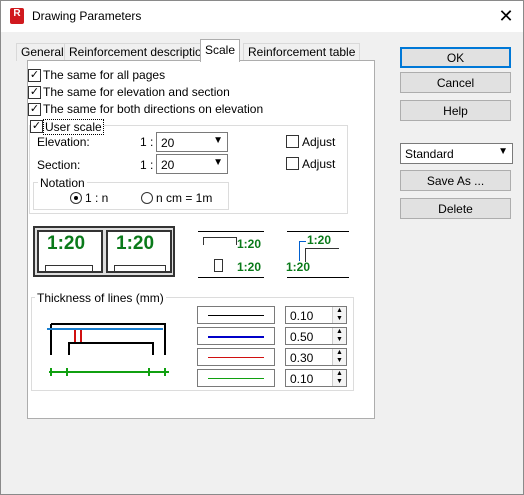  What do you see at coordinates (184, 198) in the screenshot?
I see `notation-ncm-label: n cm = 1m` at bounding box center [184, 198].